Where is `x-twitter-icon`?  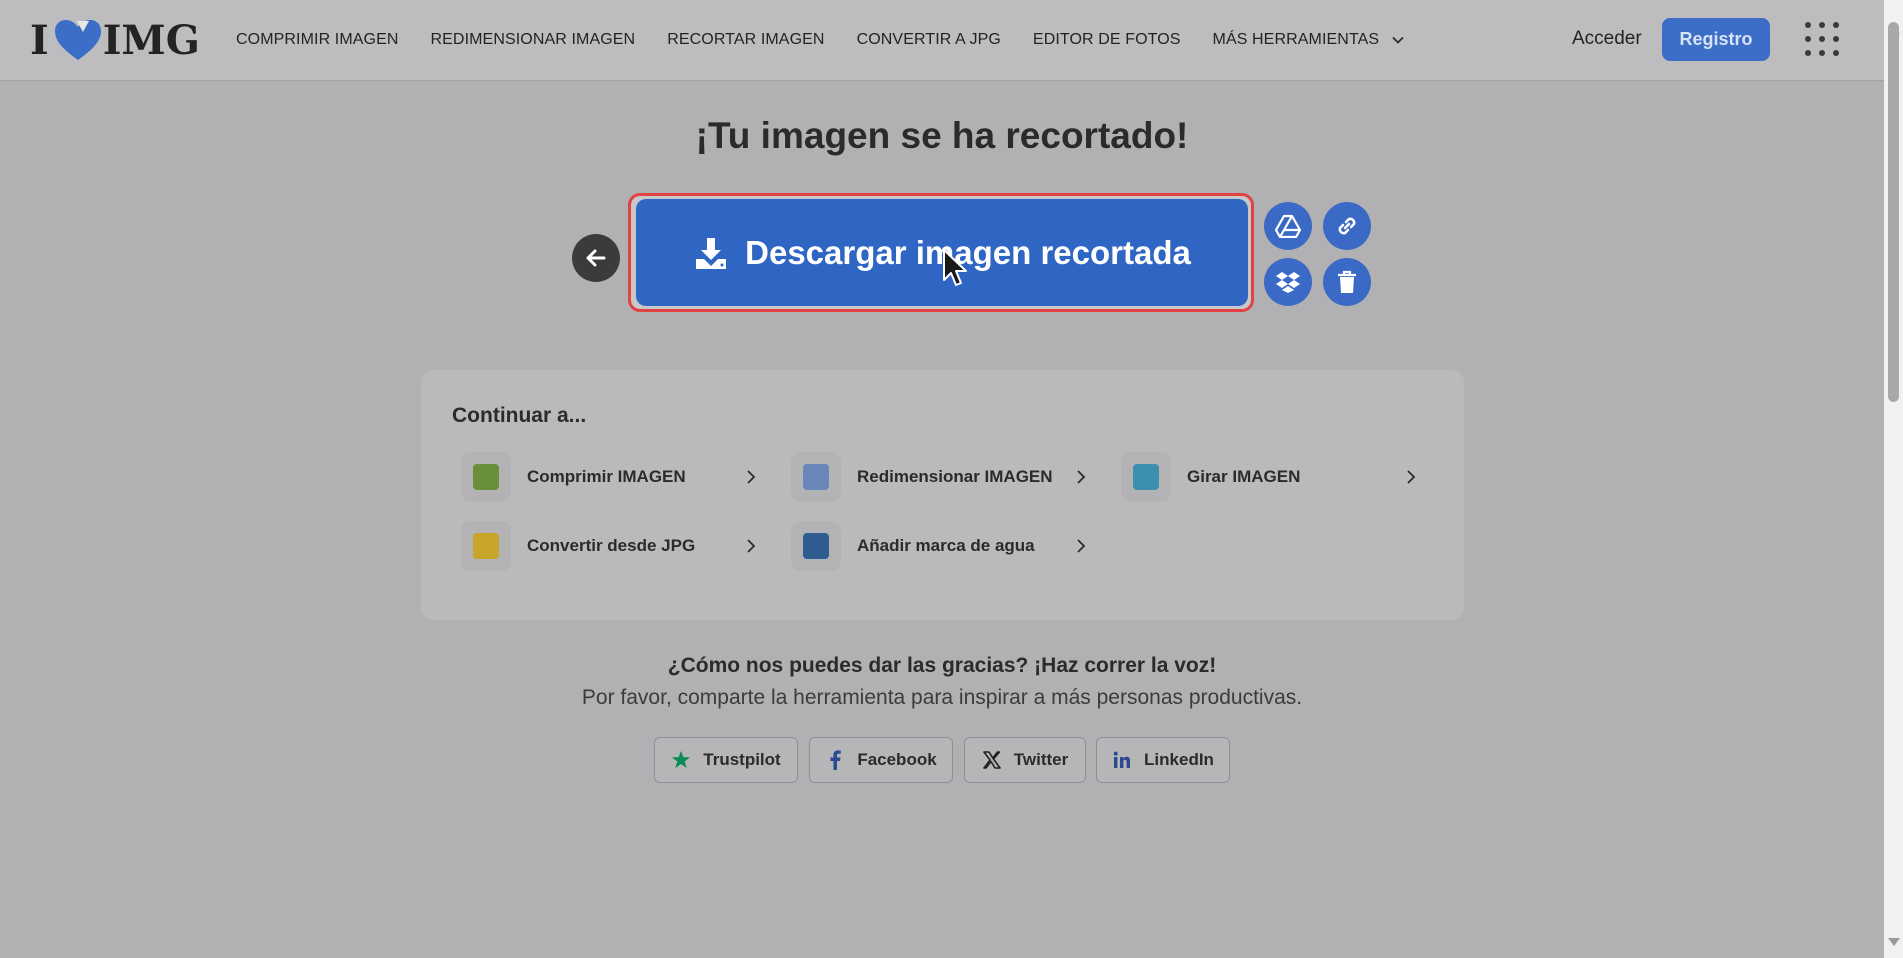
x-twitter-icon is located at coordinates (992, 760).